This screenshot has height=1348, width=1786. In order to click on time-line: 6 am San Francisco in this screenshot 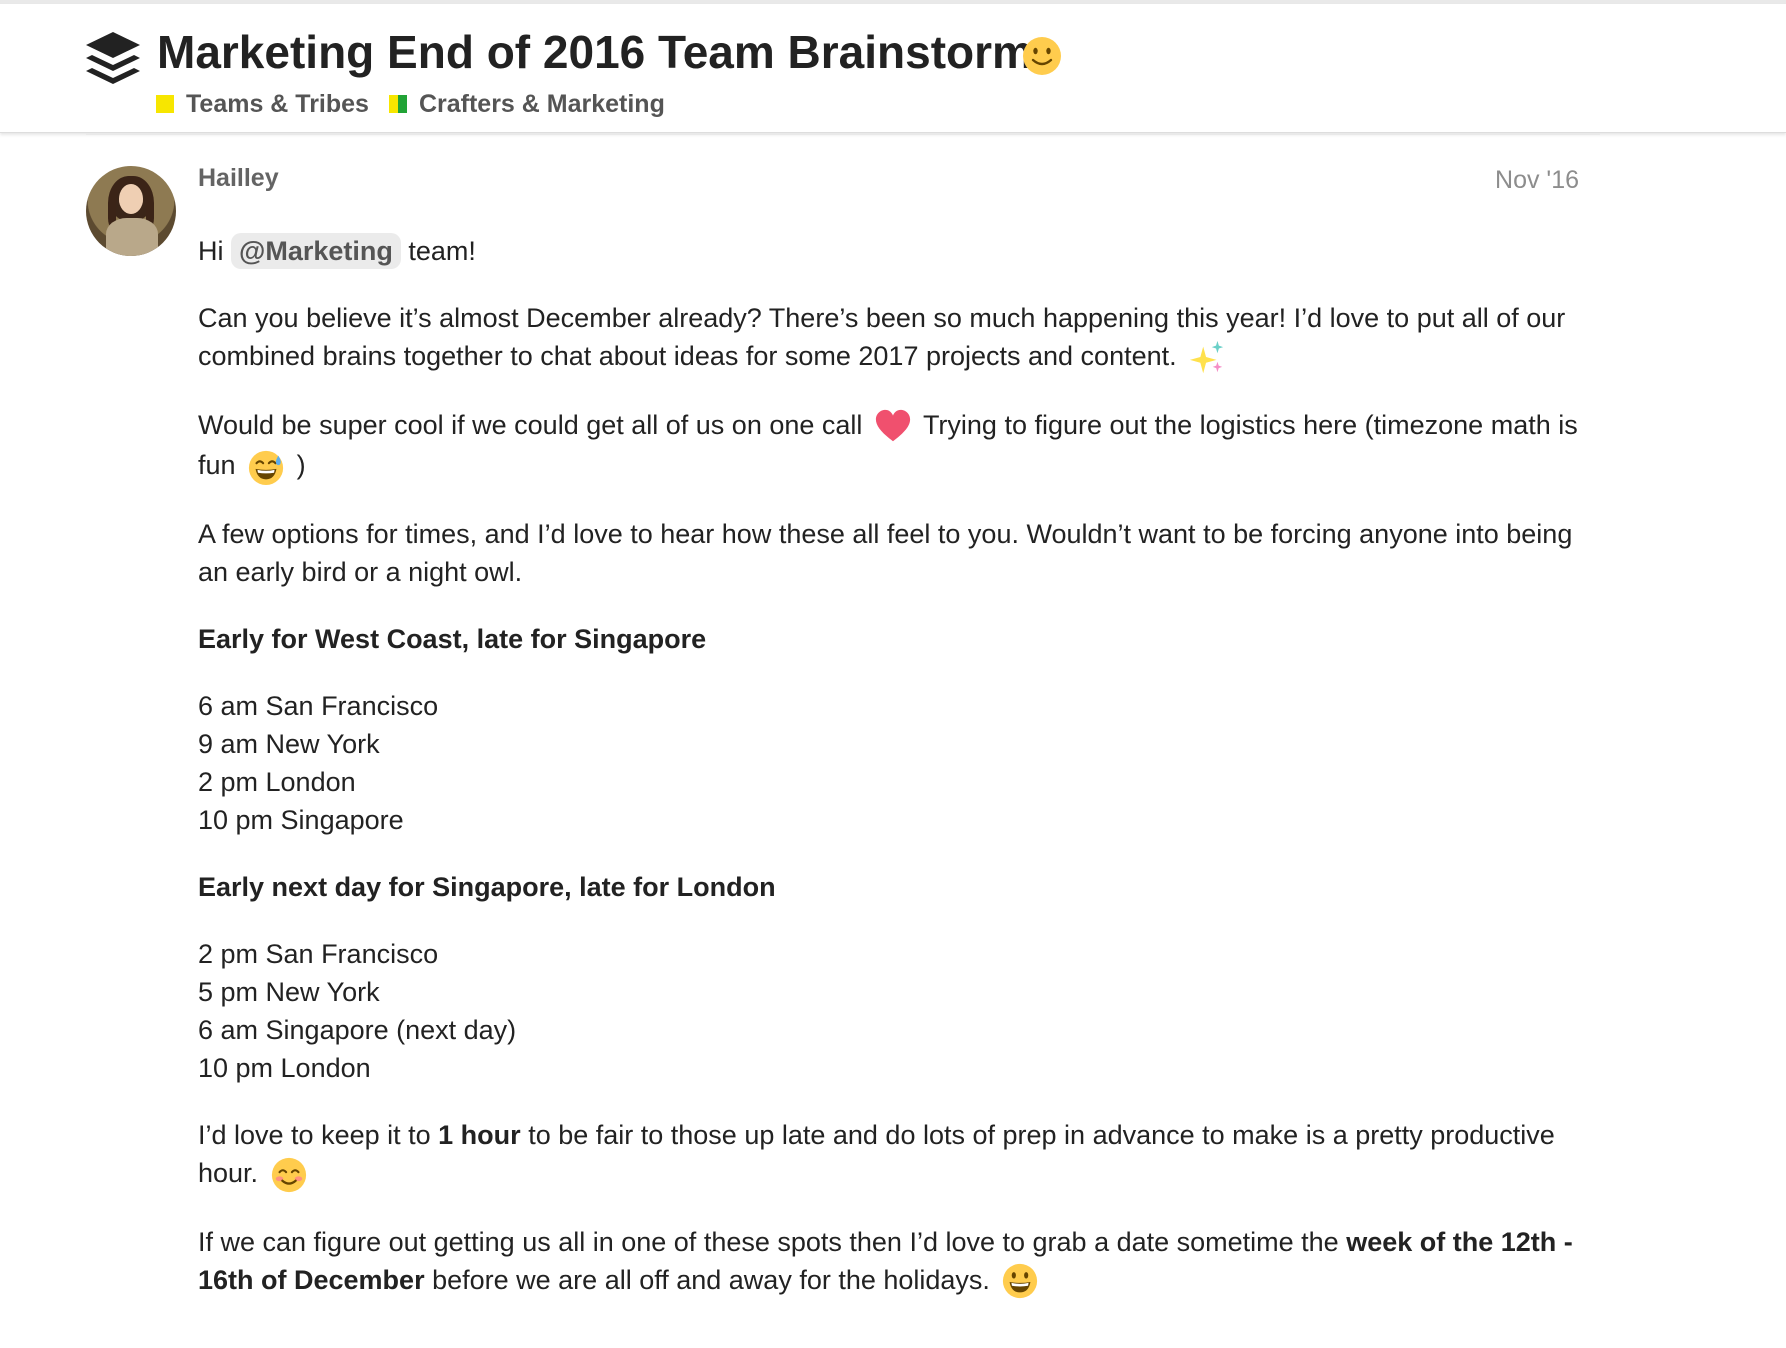, I will do `click(318, 705)`.